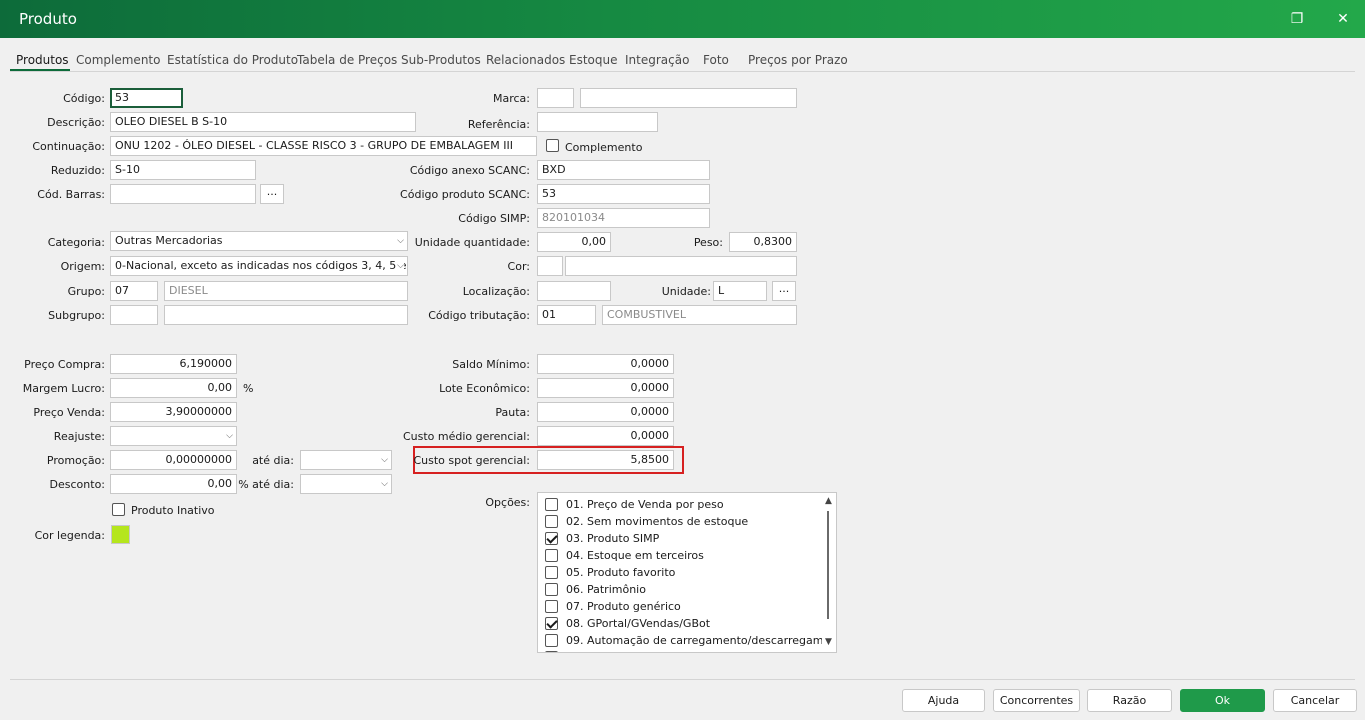 The width and height of the screenshot is (1365, 720). Describe the element at coordinates (828, 501) in the screenshot. I see `scroll-up-icon: ▲` at that location.